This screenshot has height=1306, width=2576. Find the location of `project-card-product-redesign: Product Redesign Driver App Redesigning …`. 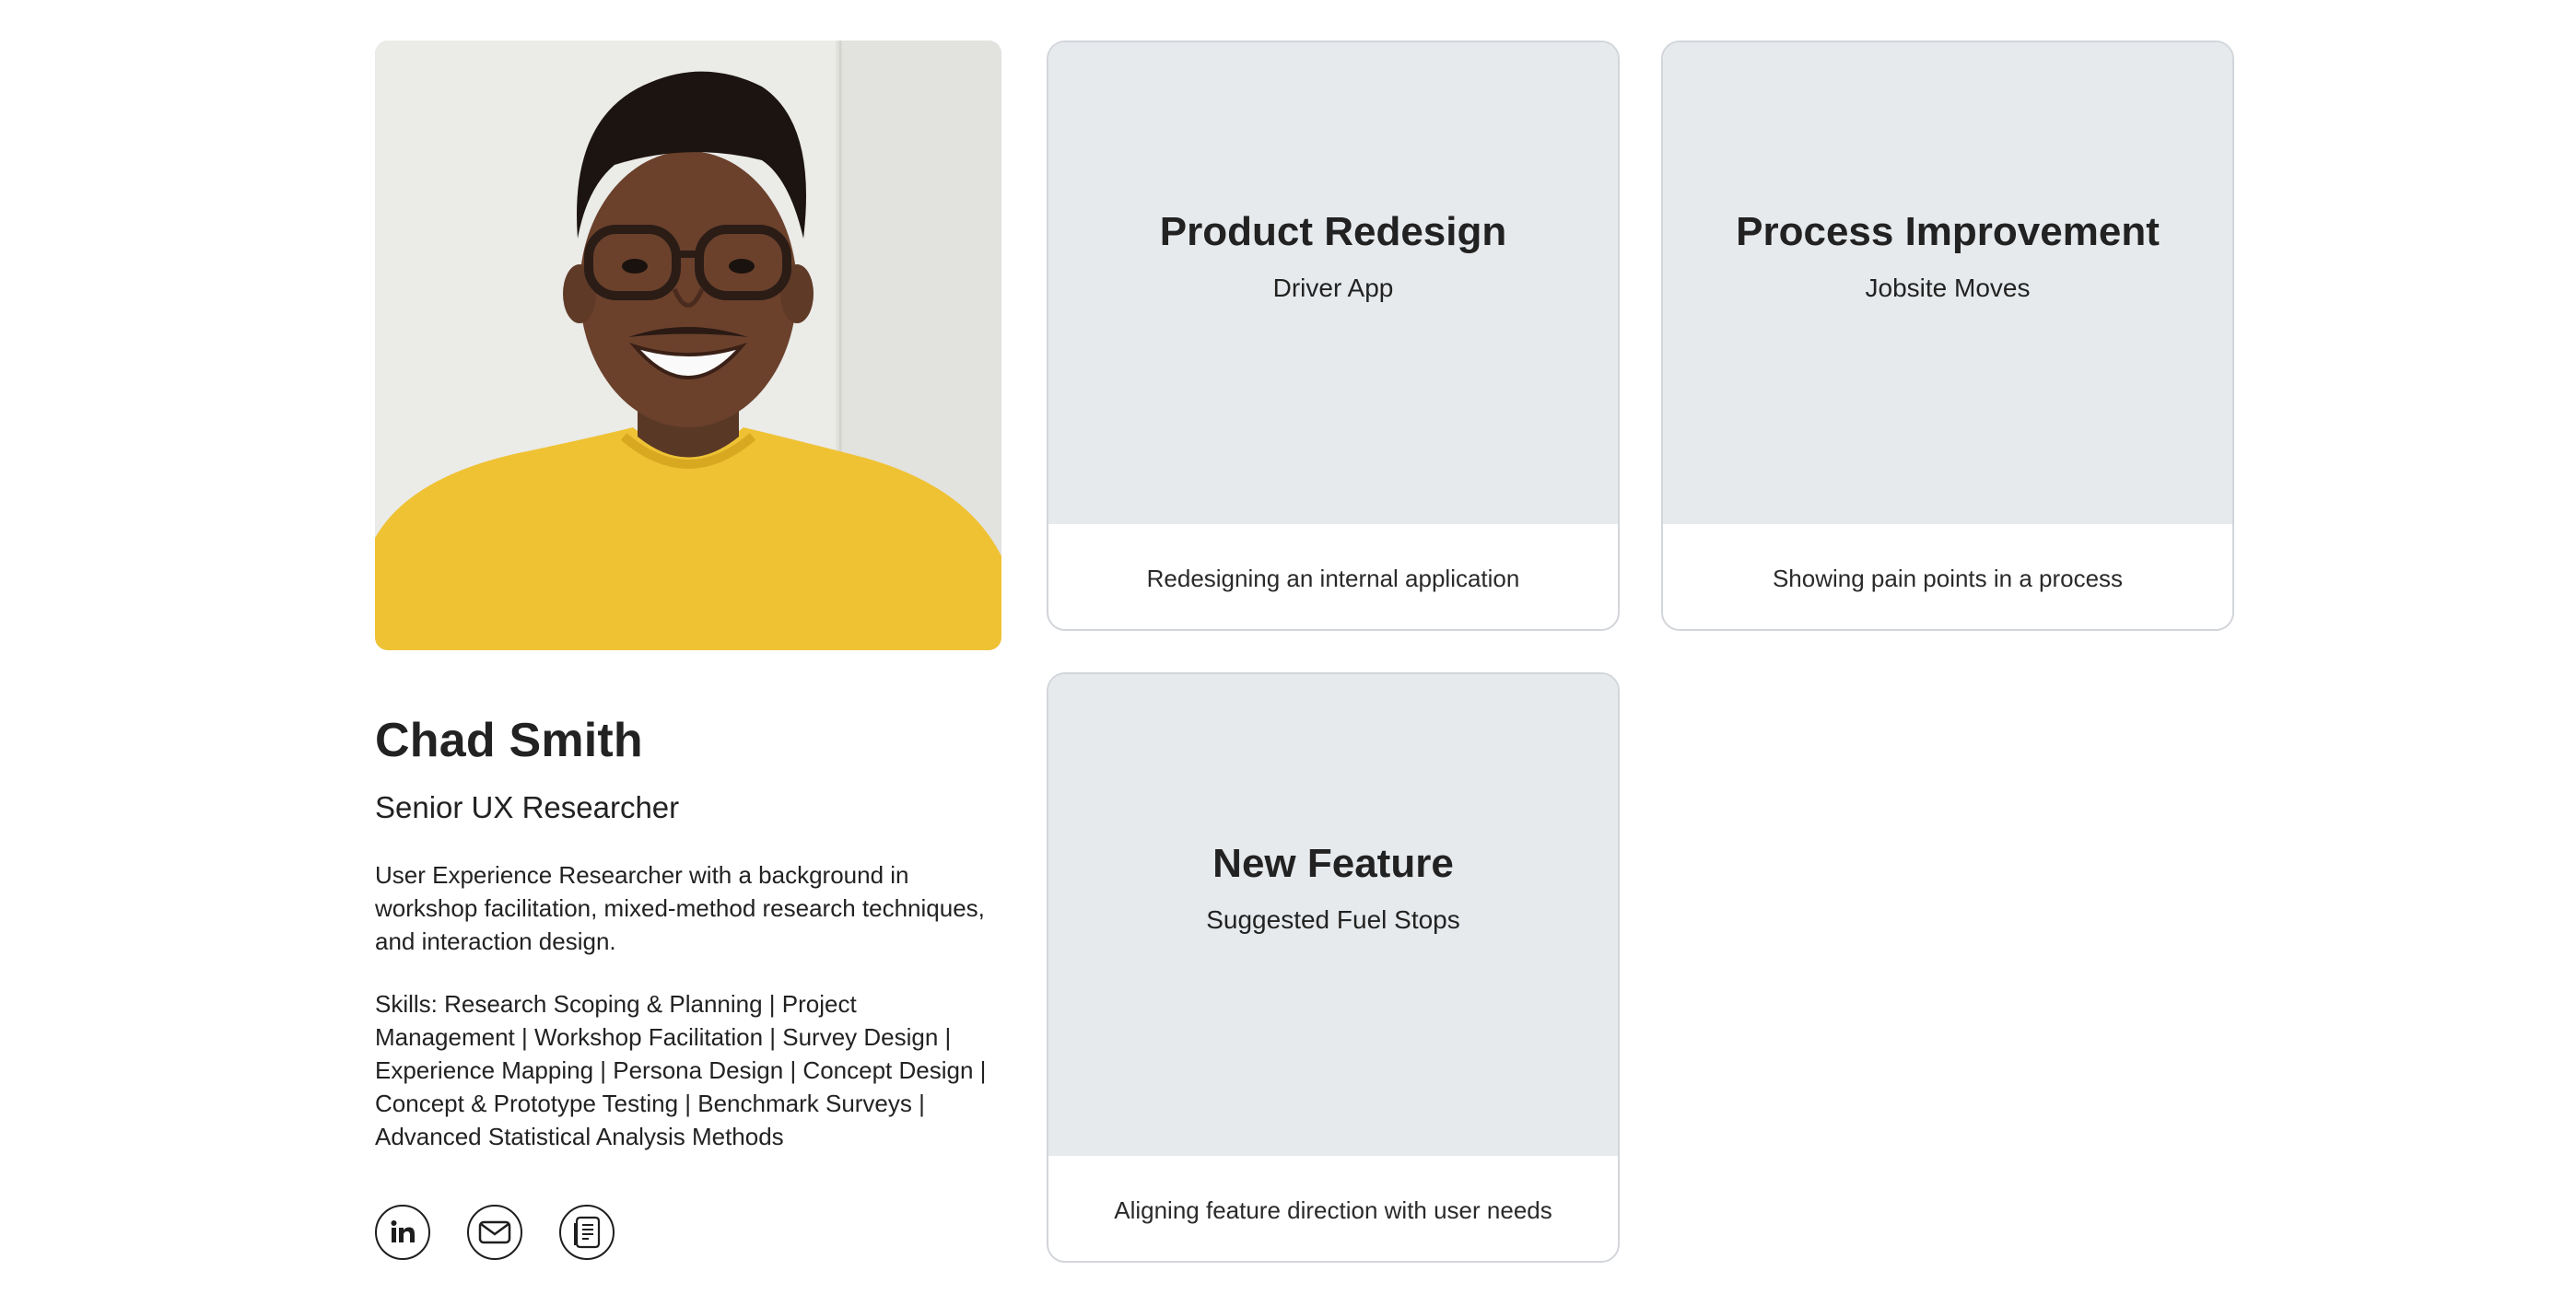

project-card-product-redesign: Product Redesign Driver App Redesigning … is located at coordinates (1333, 336).